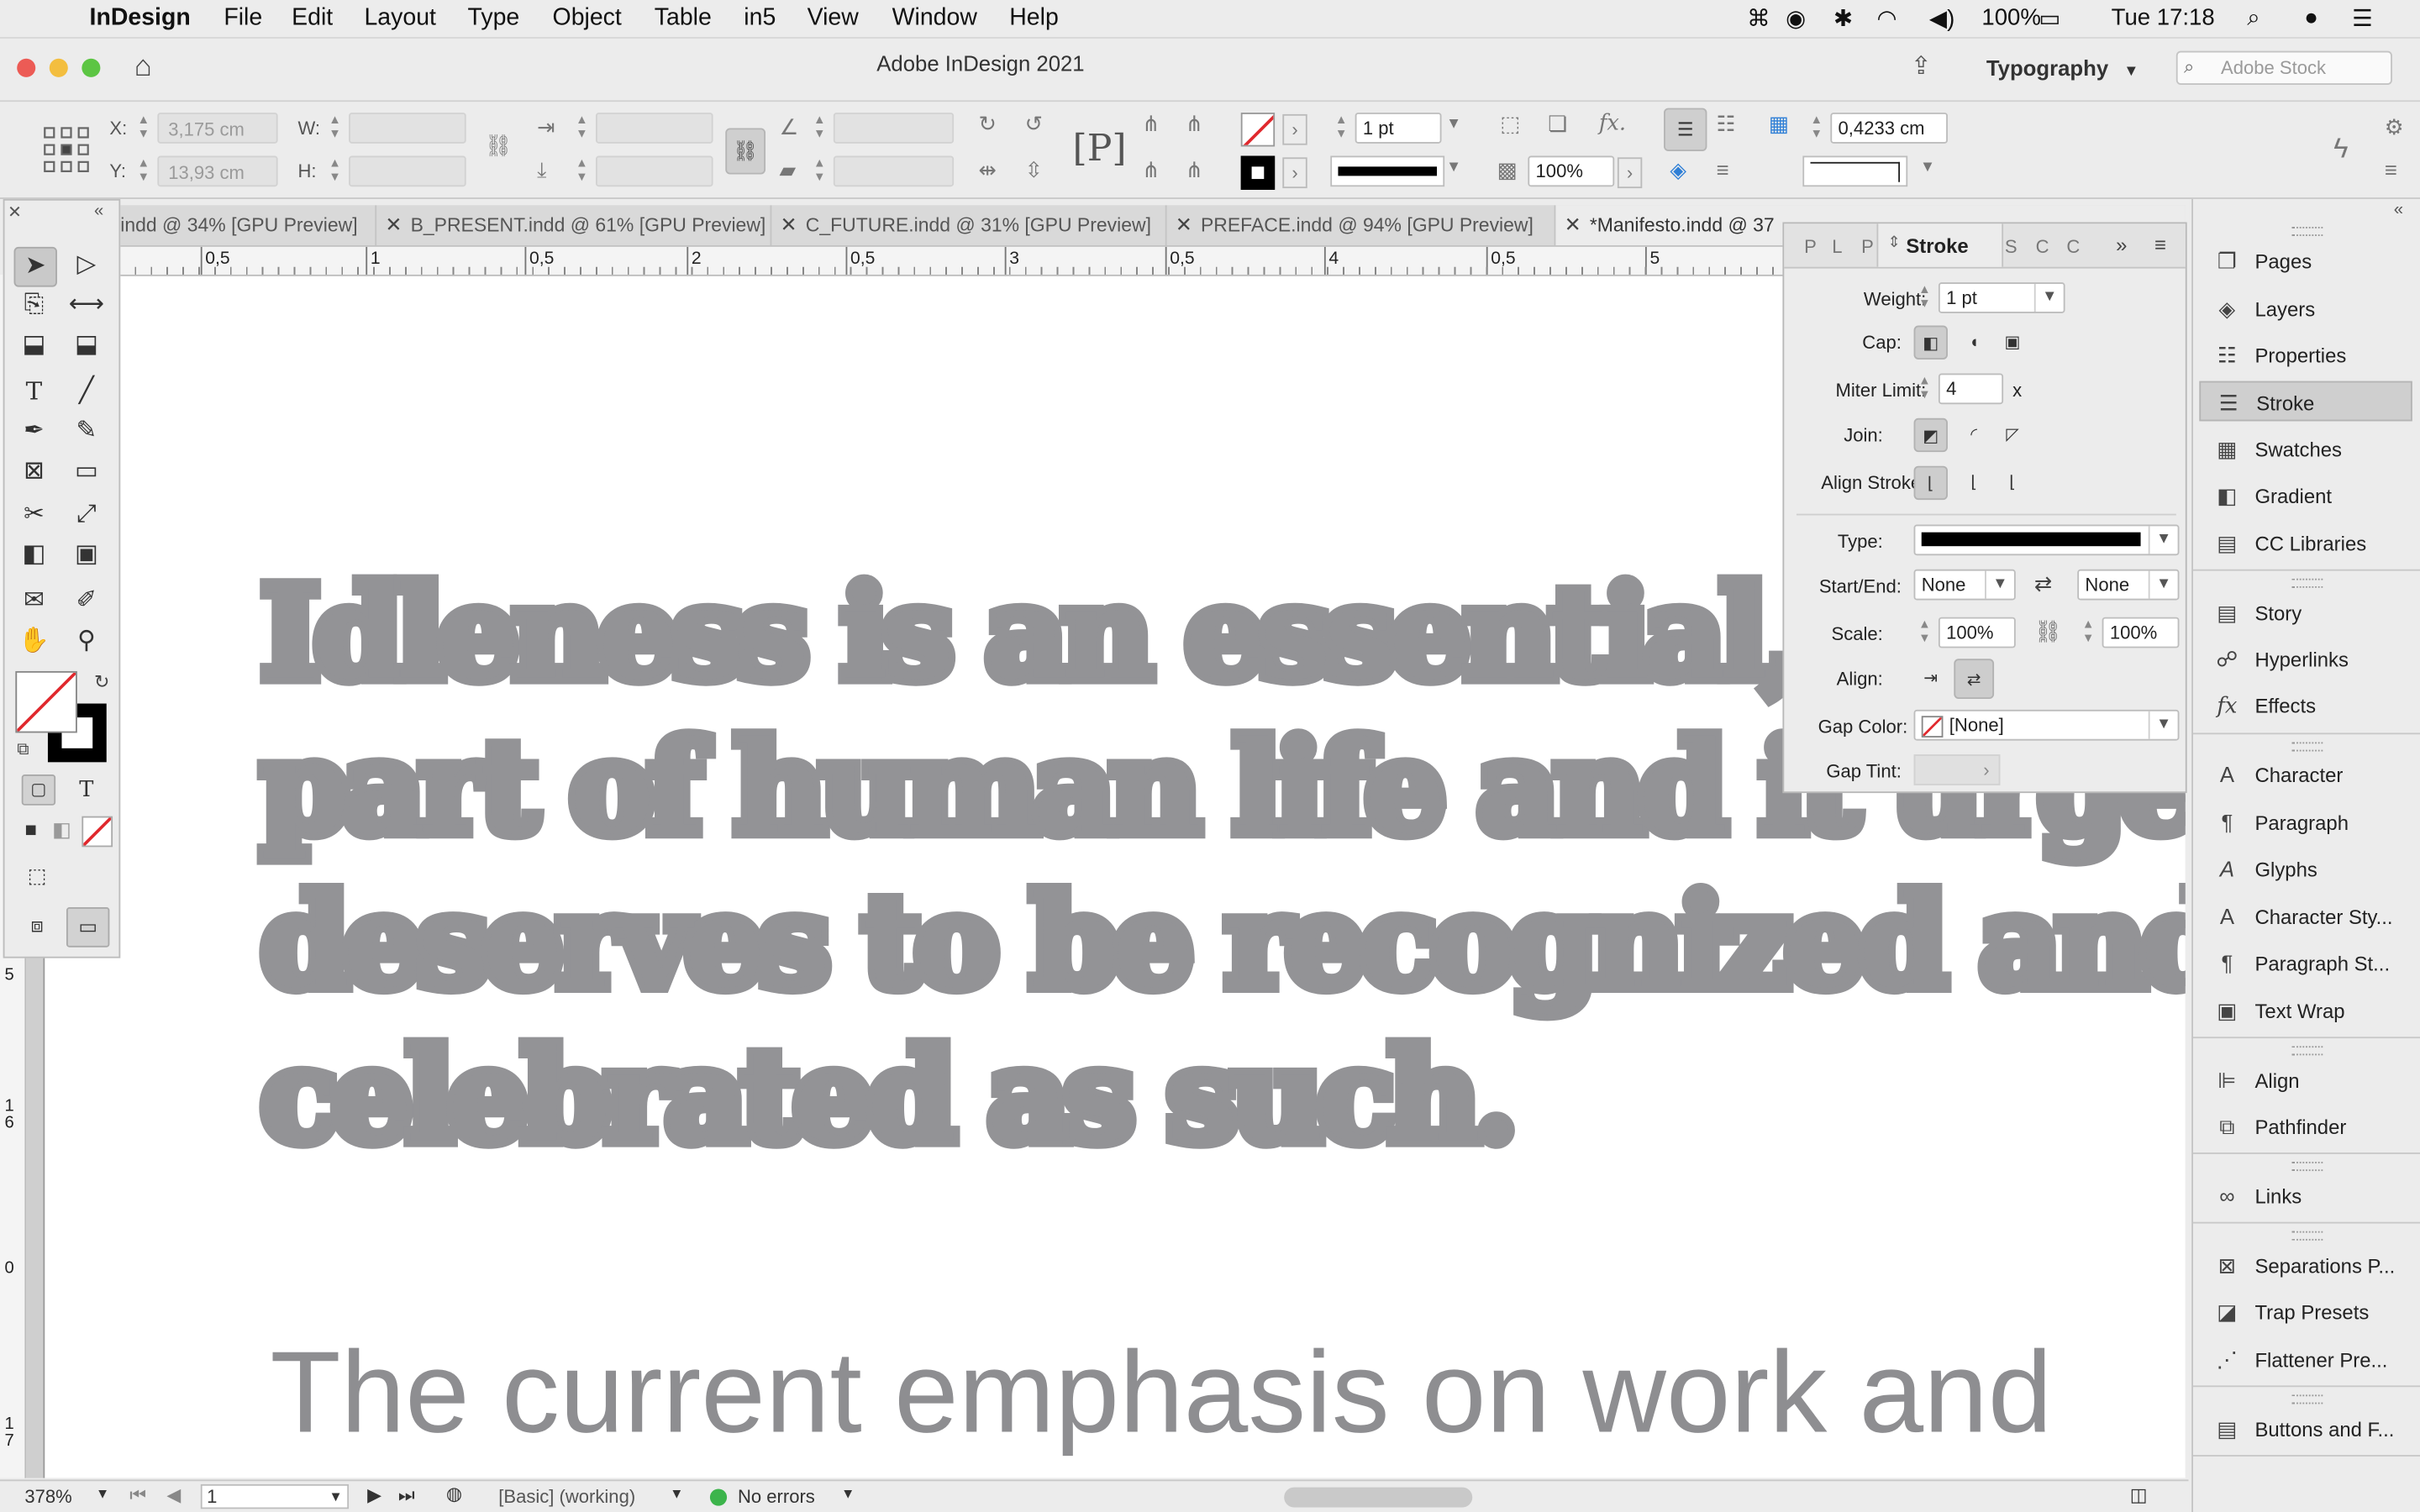  I want to click on y-stepper: ▲ ▼, so click(144, 171).